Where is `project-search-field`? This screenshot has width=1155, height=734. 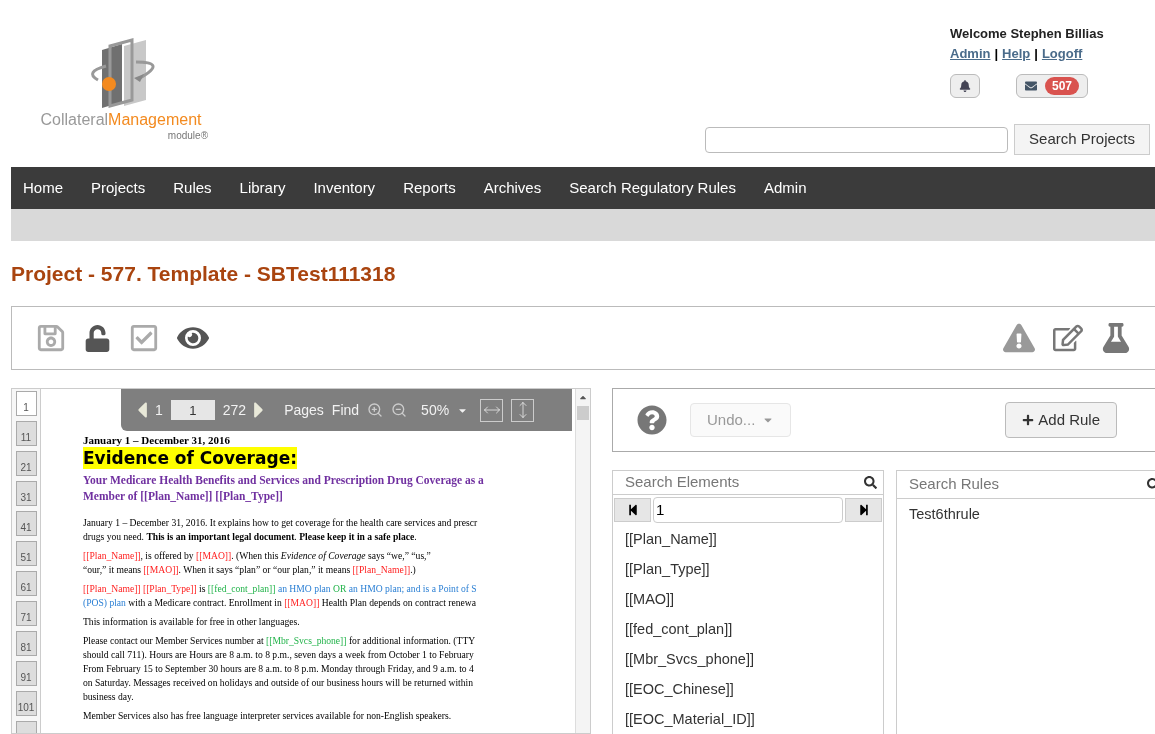
project-search-field is located at coordinates (857, 139).